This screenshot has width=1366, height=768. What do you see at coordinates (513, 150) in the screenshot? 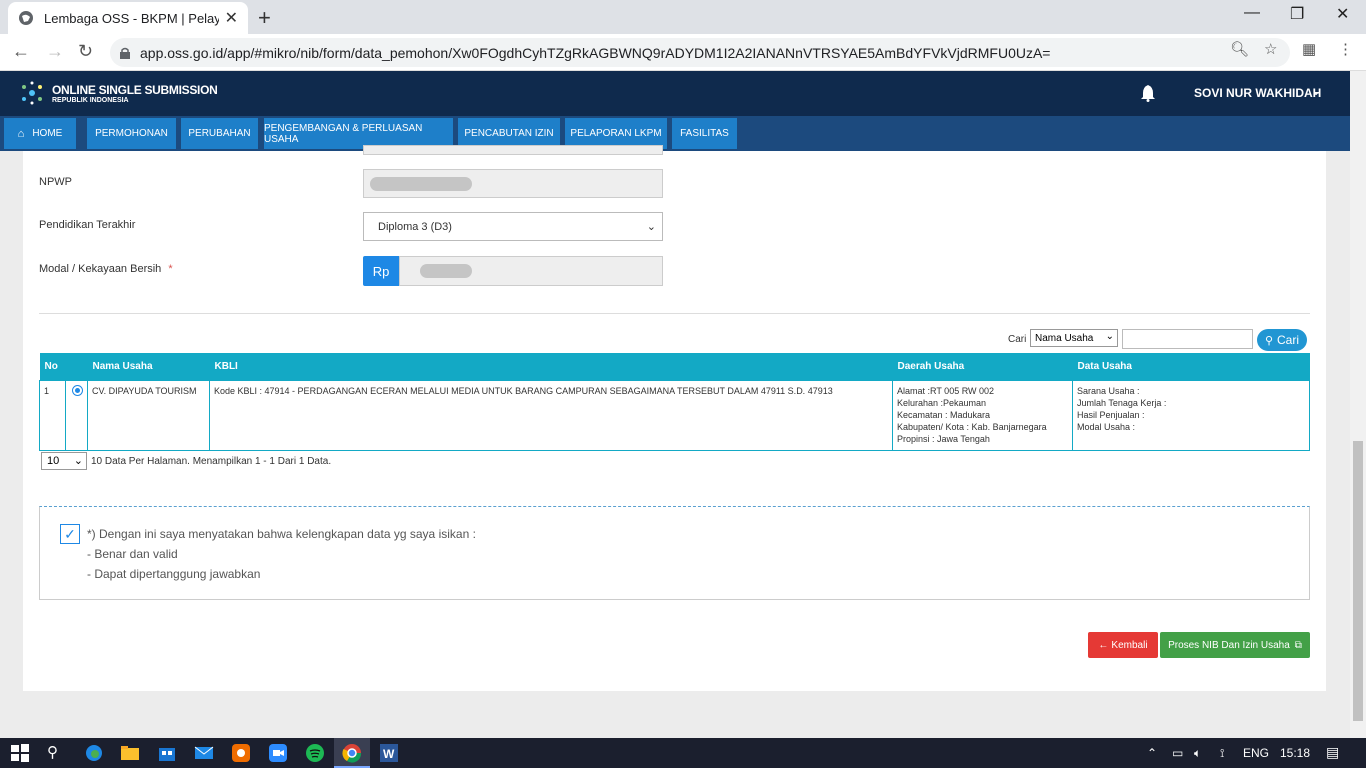
I see `previous-field` at bounding box center [513, 150].